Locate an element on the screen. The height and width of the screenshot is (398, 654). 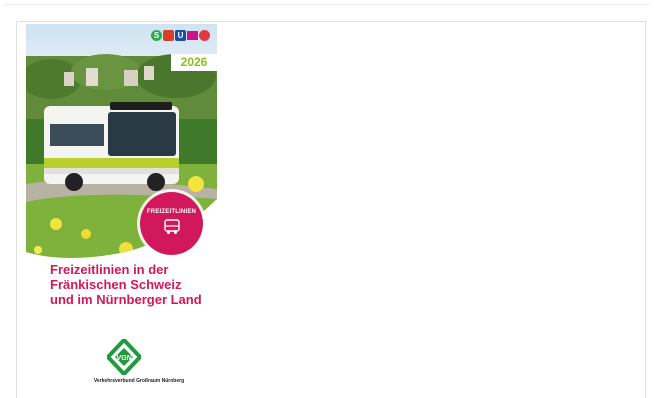
transit-logos: S U is located at coordinates (180, 35).